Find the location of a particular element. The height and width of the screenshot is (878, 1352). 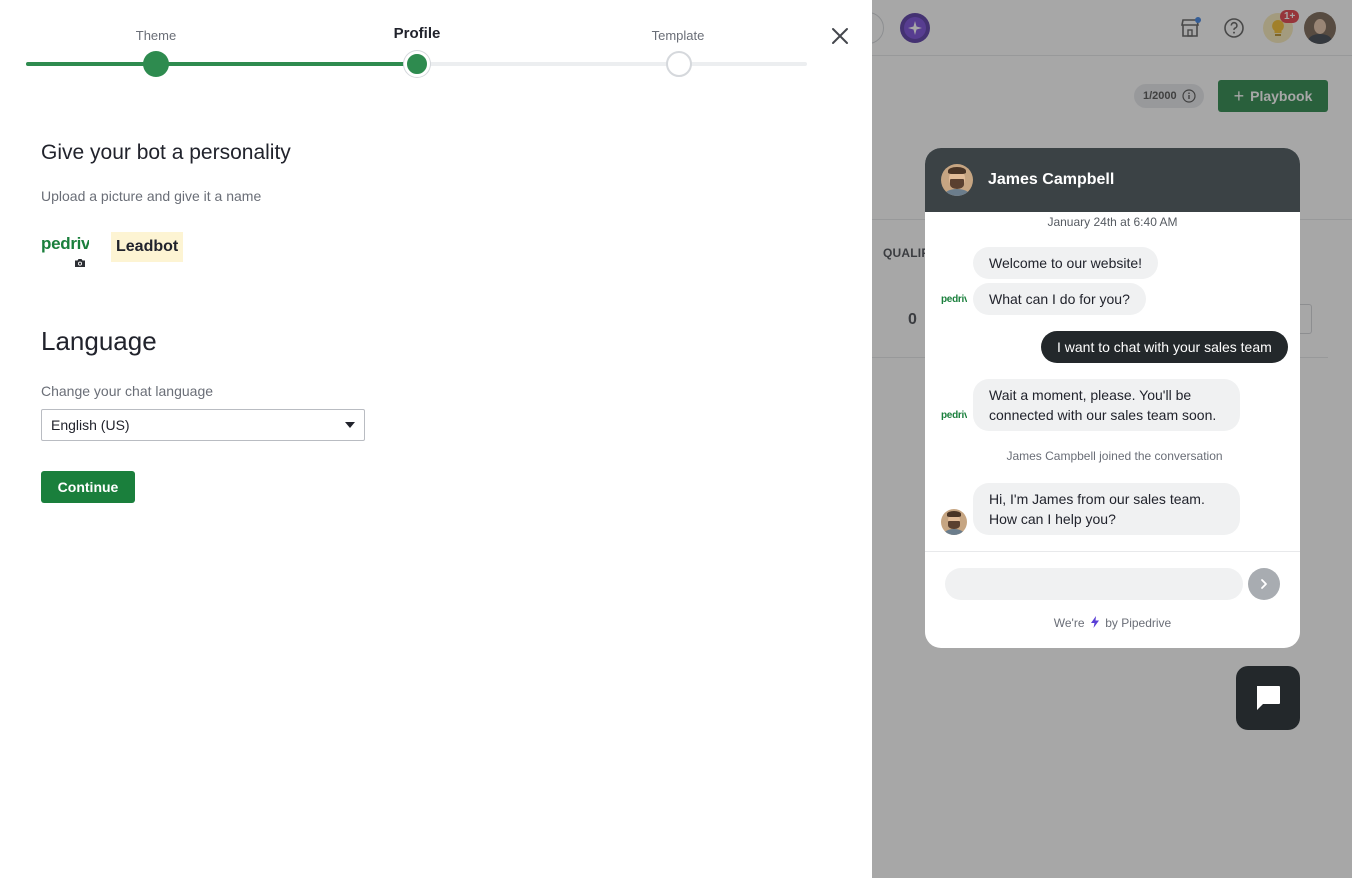

lightning-icon is located at coordinates (1094, 622).